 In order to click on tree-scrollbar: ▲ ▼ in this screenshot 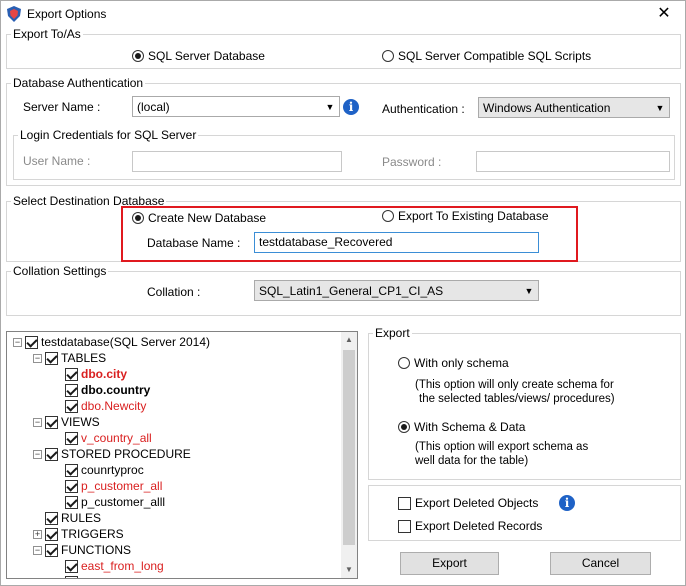, I will do `click(349, 455)`.